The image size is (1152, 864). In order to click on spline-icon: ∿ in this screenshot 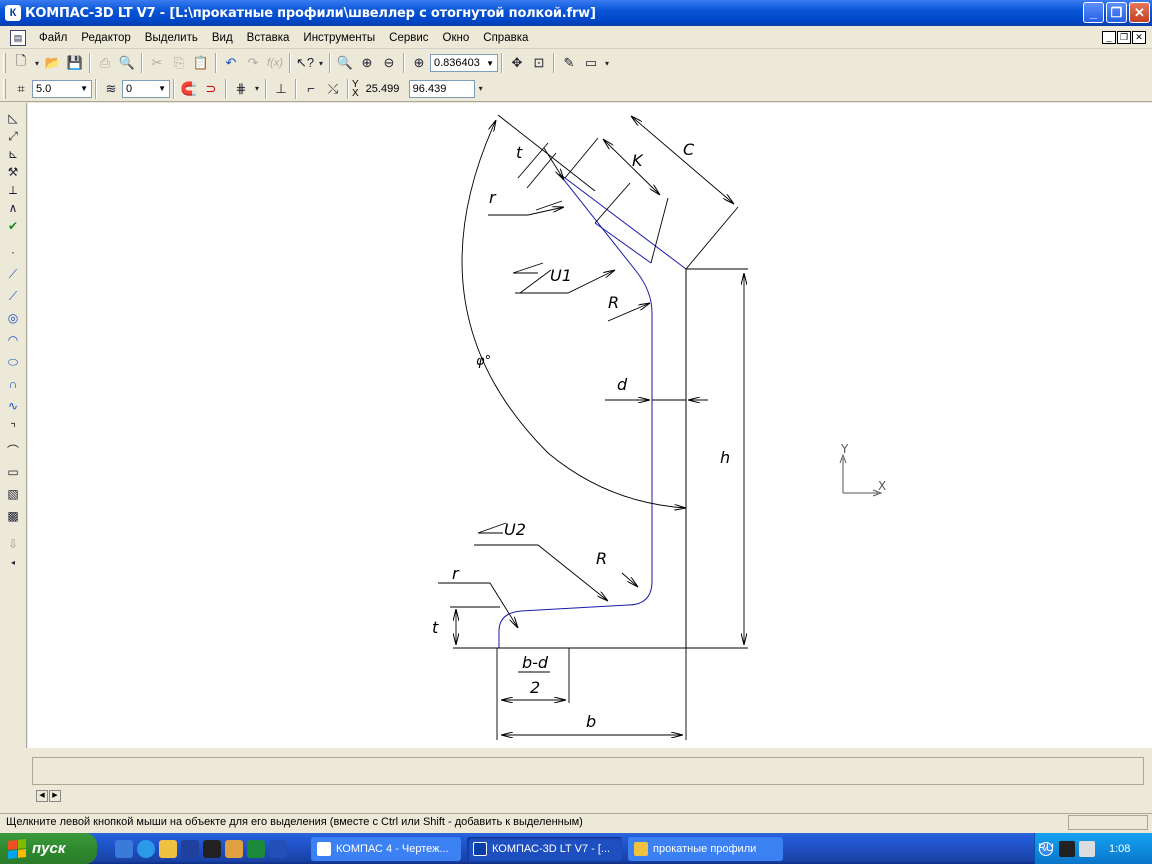, I will do `click(13, 406)`.